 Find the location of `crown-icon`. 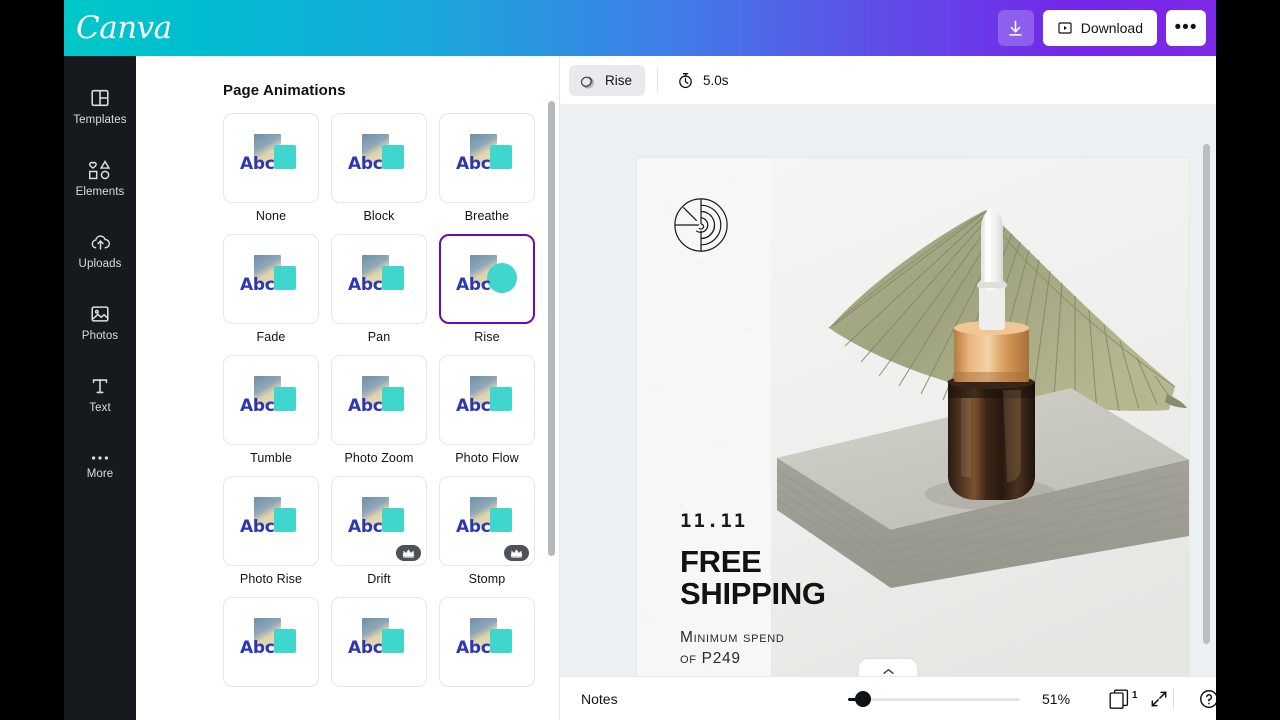

crown-icon is located at coordinates (516, 553).